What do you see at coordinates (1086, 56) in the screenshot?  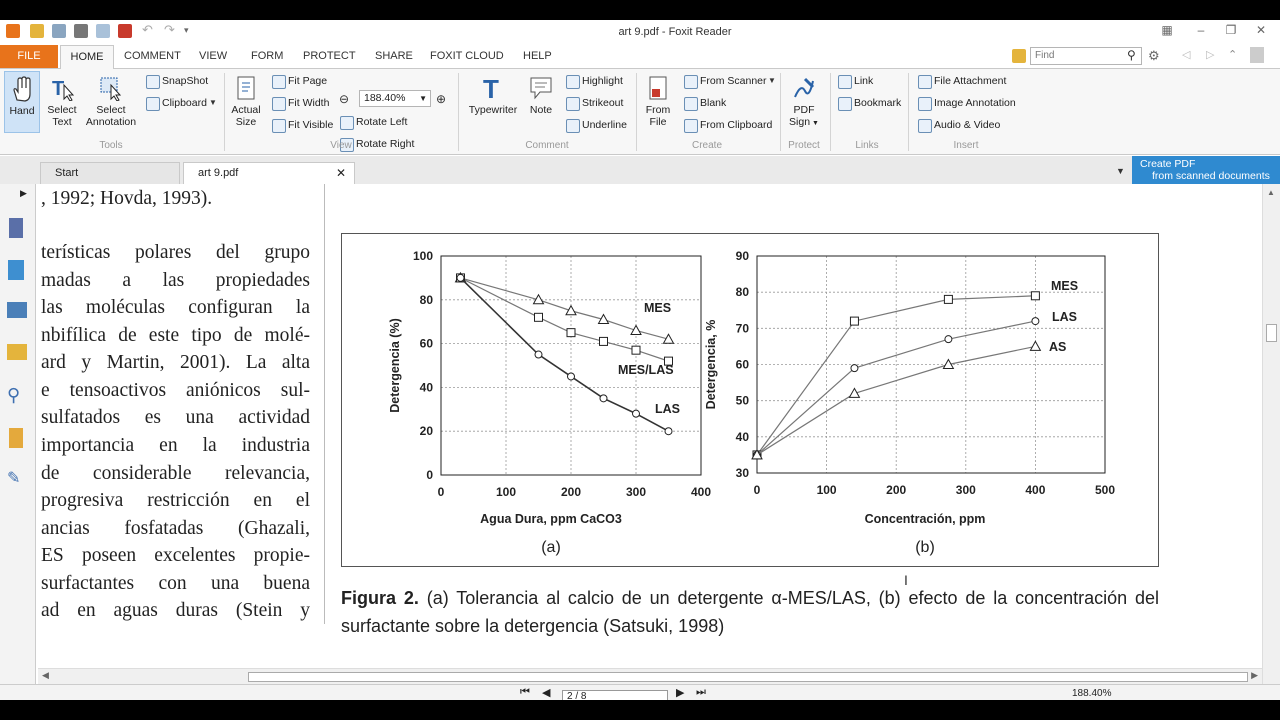 I see `find-input: Find` at bounding box center [1086, 56].